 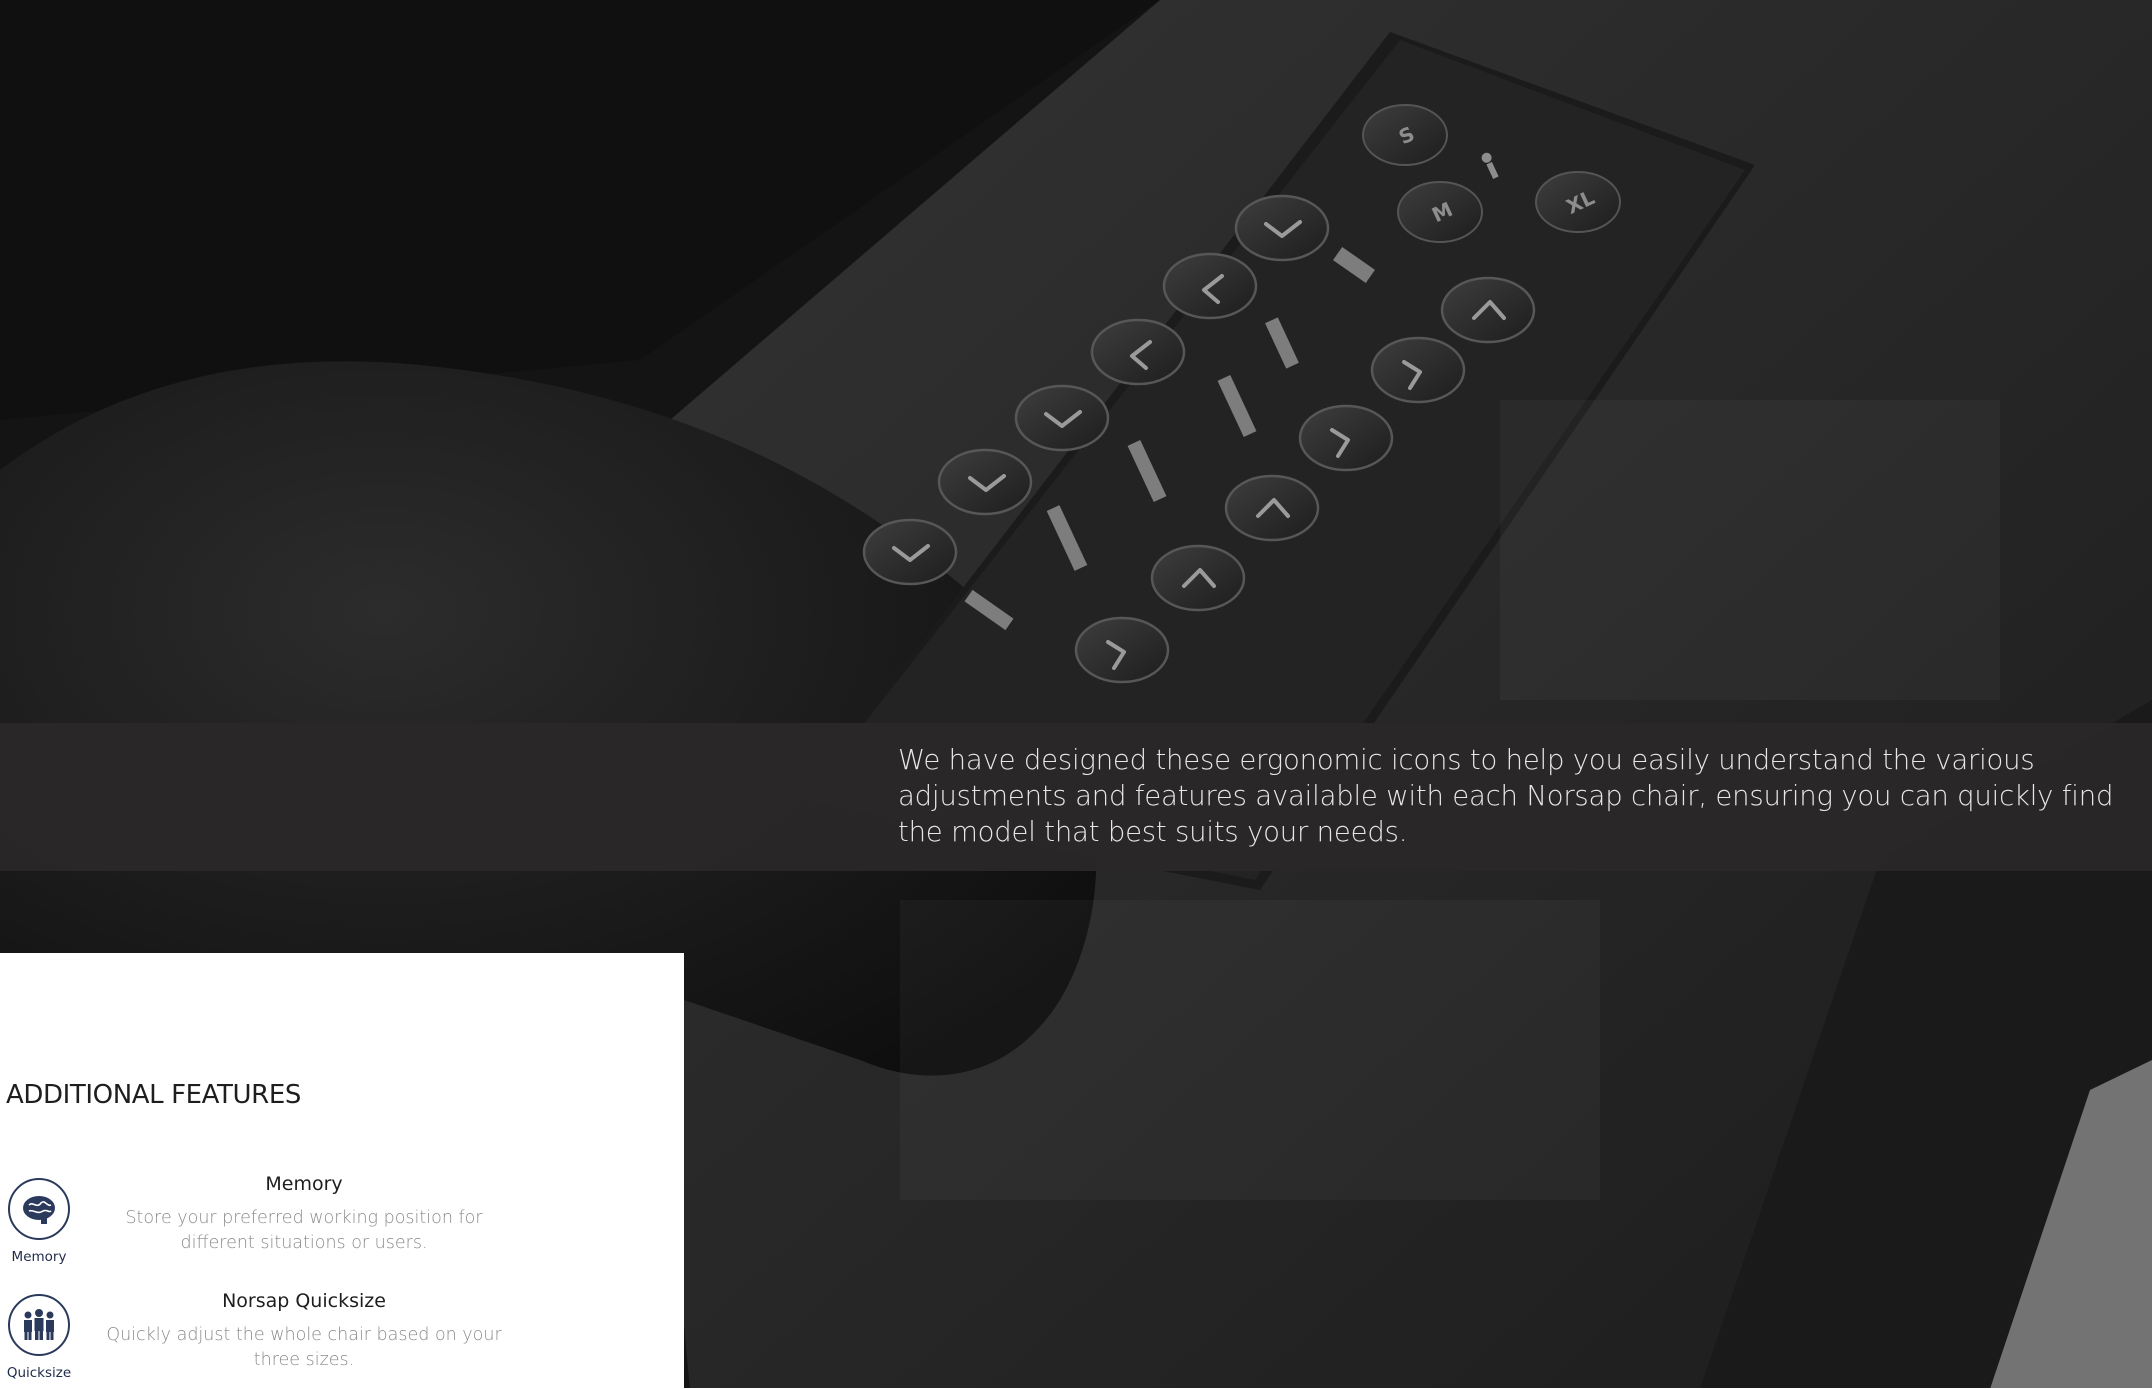 I want to click on quicksize-icon-label: Quicksize, so click(x=39, y=1373).